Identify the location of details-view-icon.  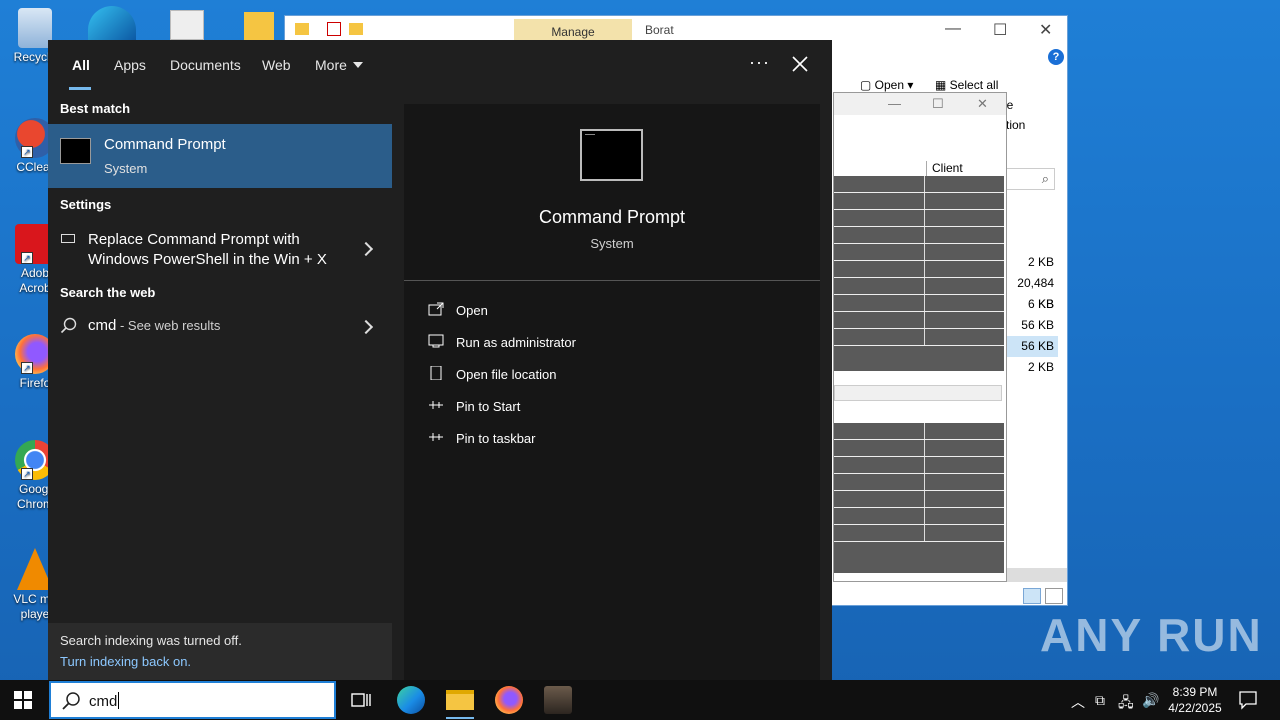
(1032, 596).